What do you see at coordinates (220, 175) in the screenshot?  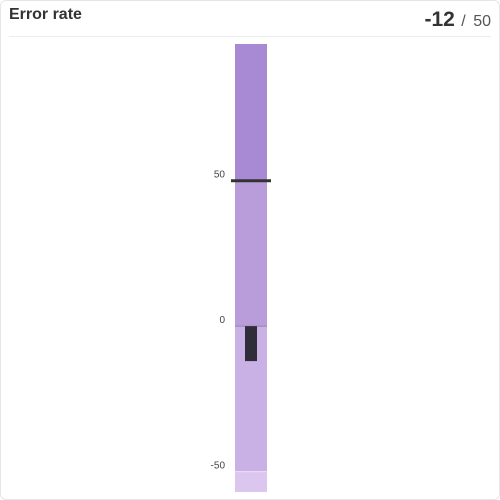 I see `tick-label: 50` at bounding box center [220, 175].